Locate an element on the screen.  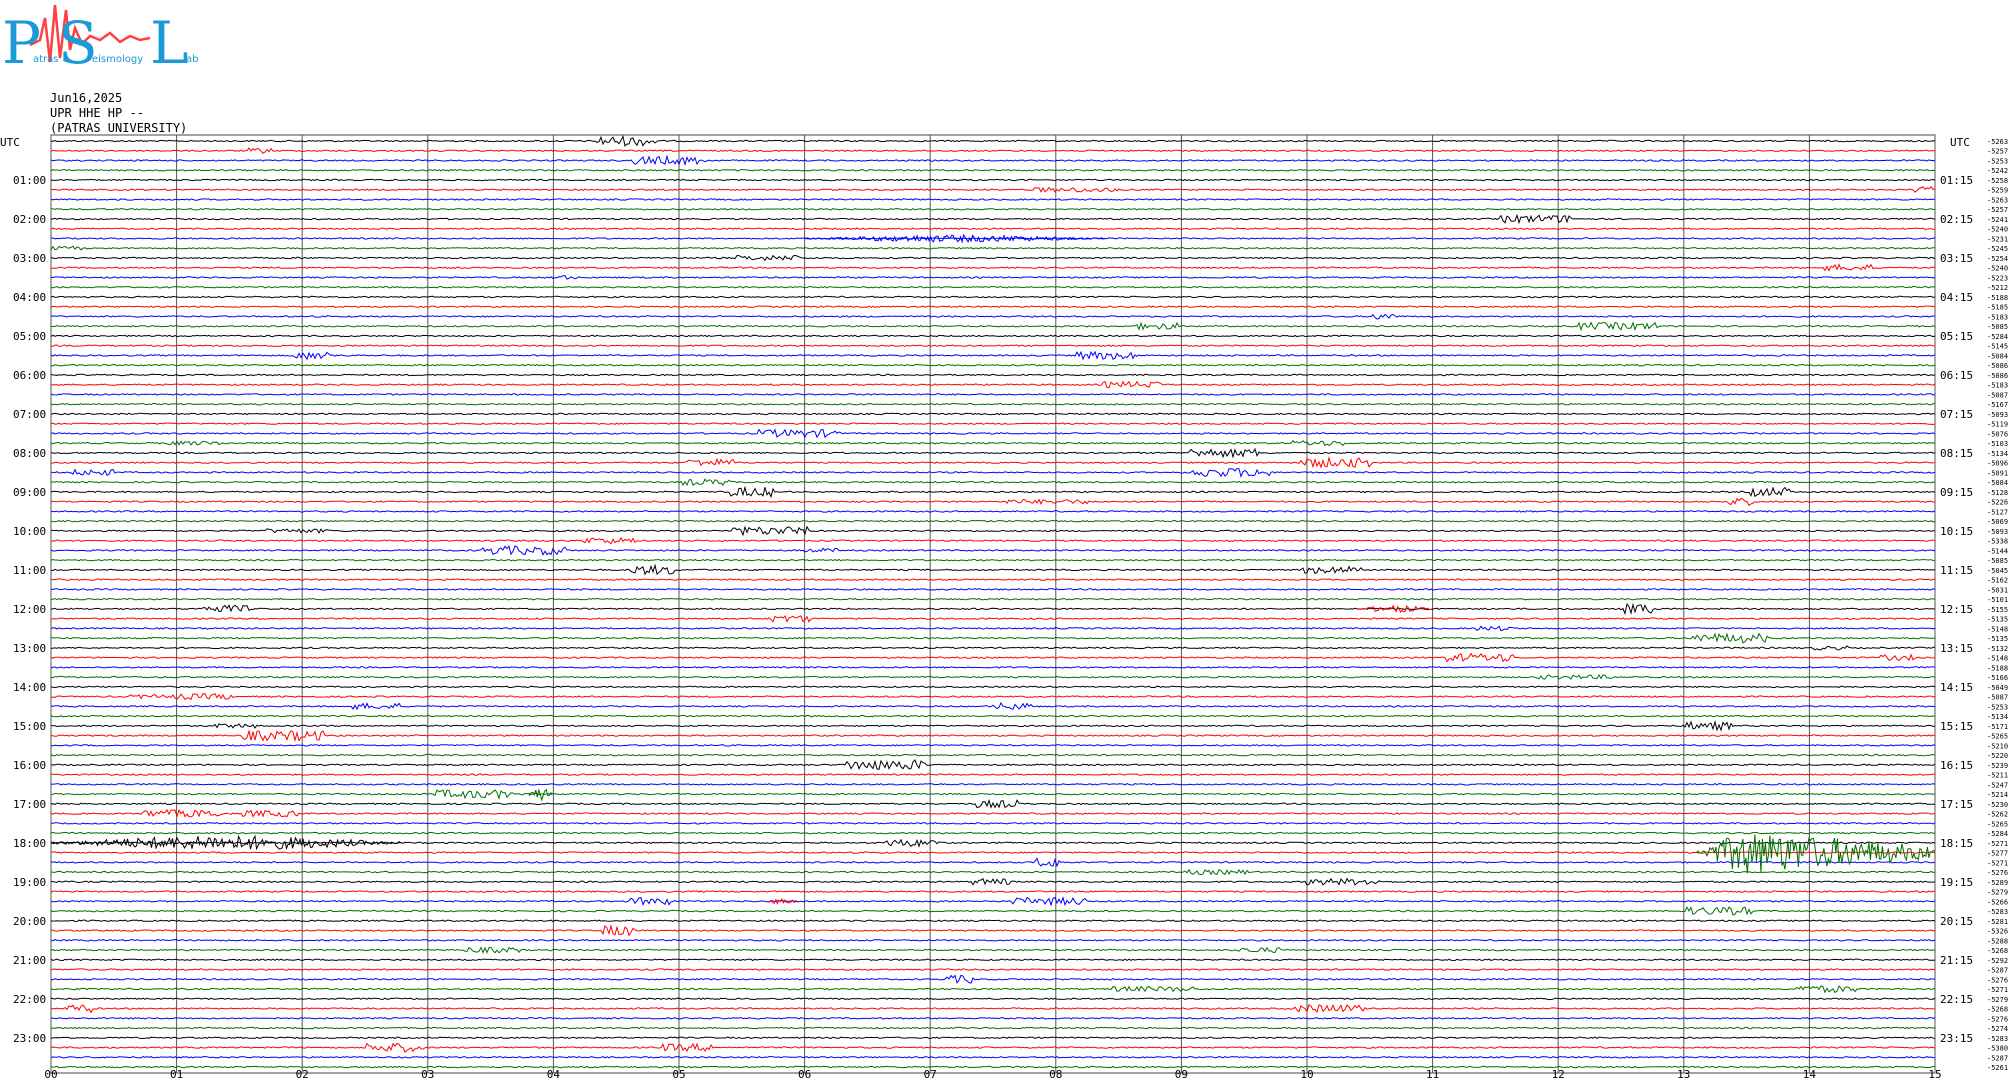
trace-offset-label: -5183 is located at coordinates (1997, 386).